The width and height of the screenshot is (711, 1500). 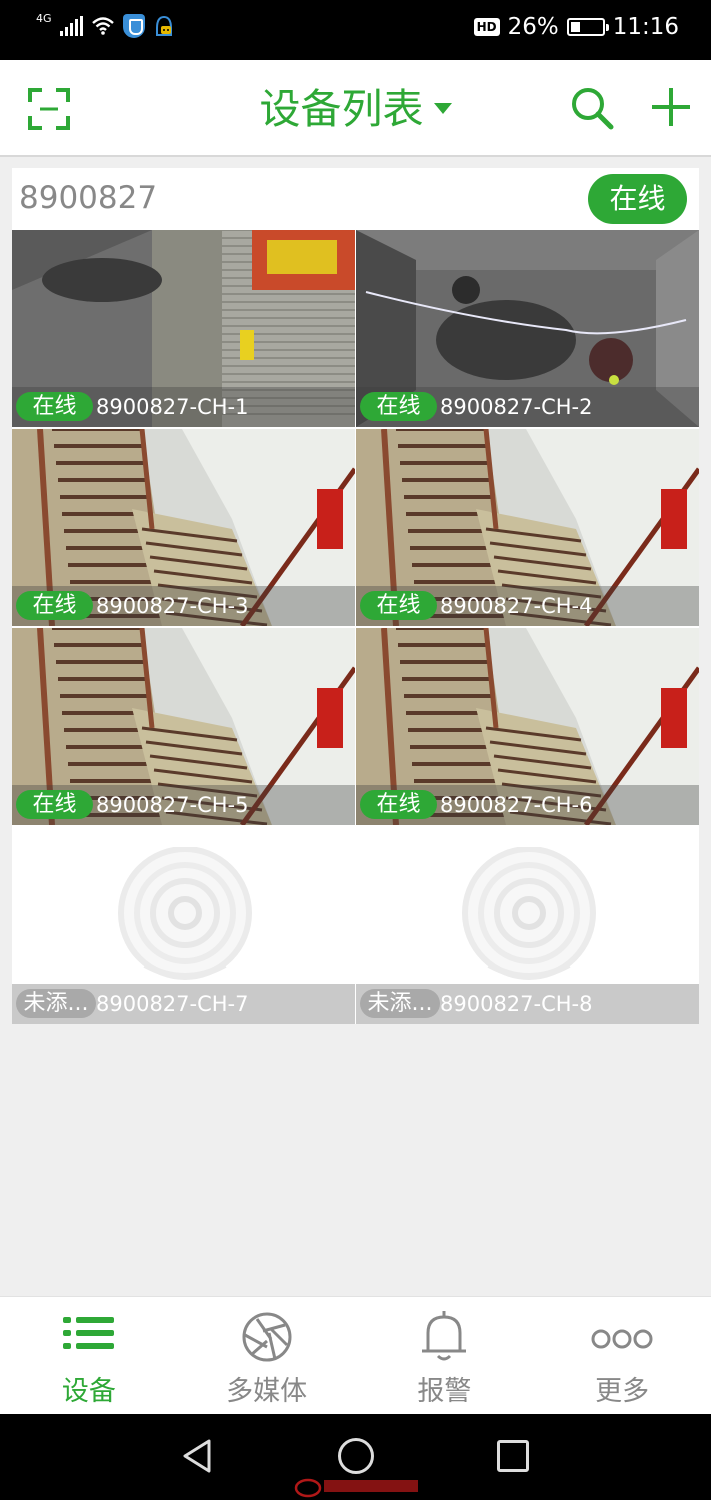 What do you see at coordinates (527, 328) in the screenshot?
I see `channel-tile: 在线 8900827-CH-2` at bounding box center [527, 328].